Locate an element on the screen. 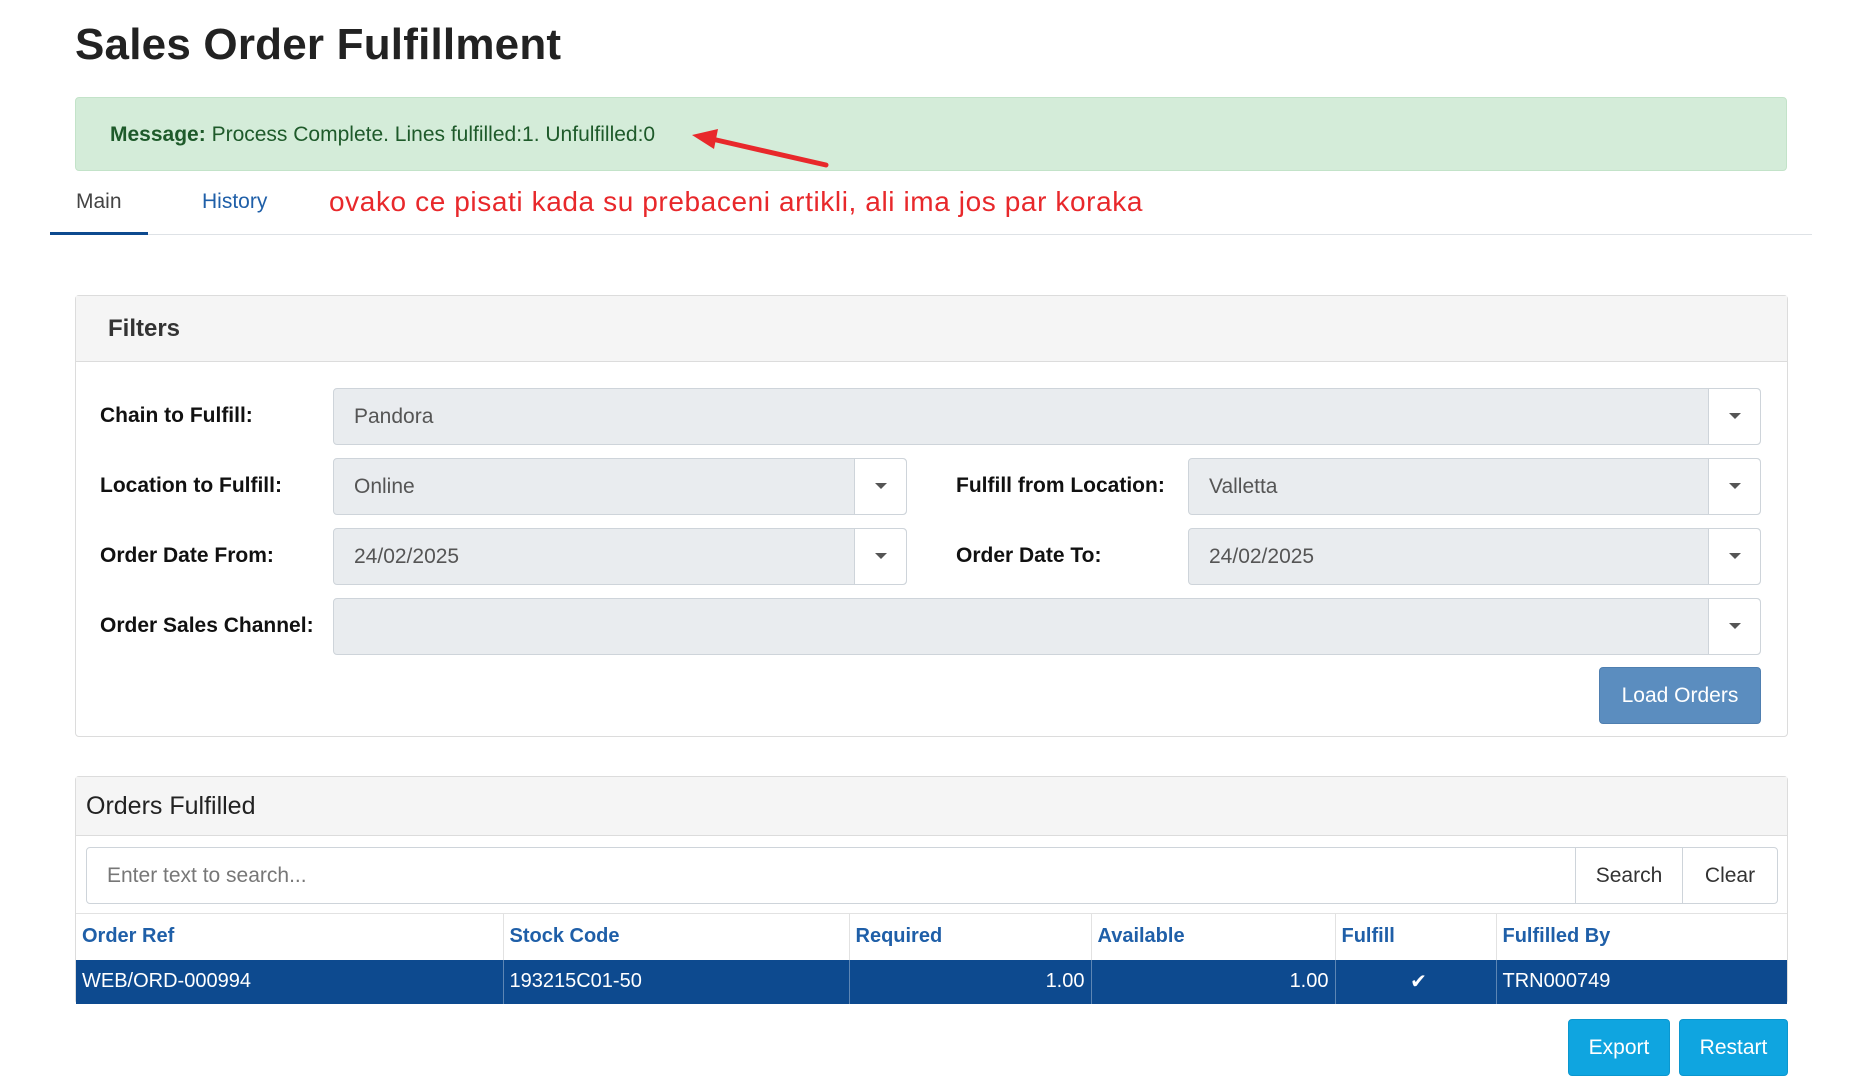 Image resolution: width=1862 pixels, height=1091 pixels. date-from-select: 24/02/2025 is located at coordinates (620, 556).